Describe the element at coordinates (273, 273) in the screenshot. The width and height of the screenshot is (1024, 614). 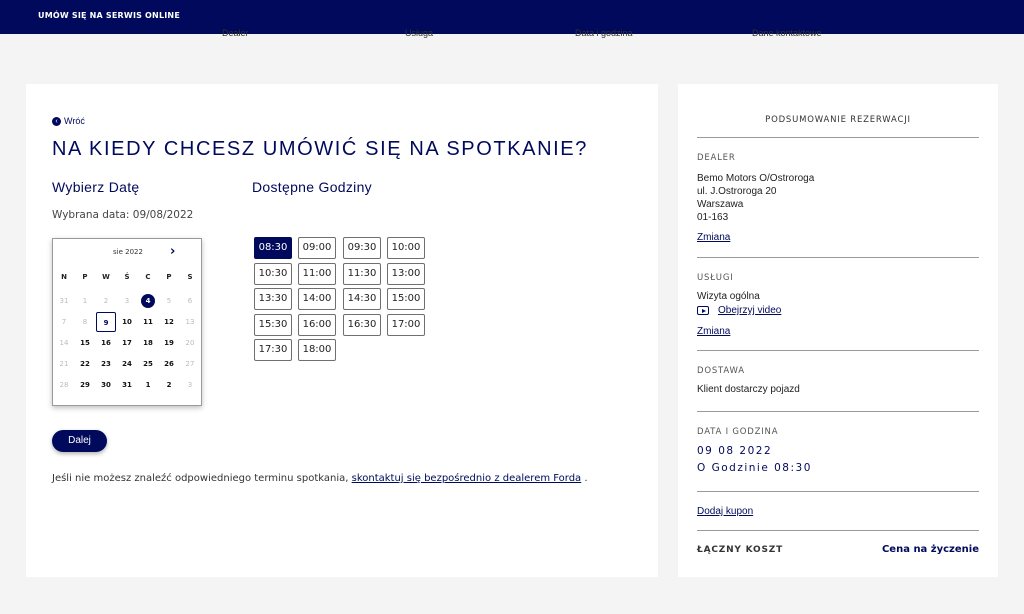
I see `time-slot: 10:30` at that location.